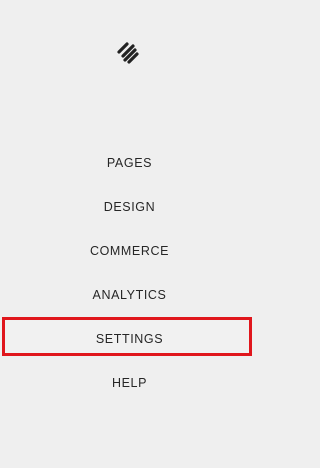 This screenshot has width=320, height=468. I want to click on sidebar-item-label: ANALYTICS, so click(129, 295).